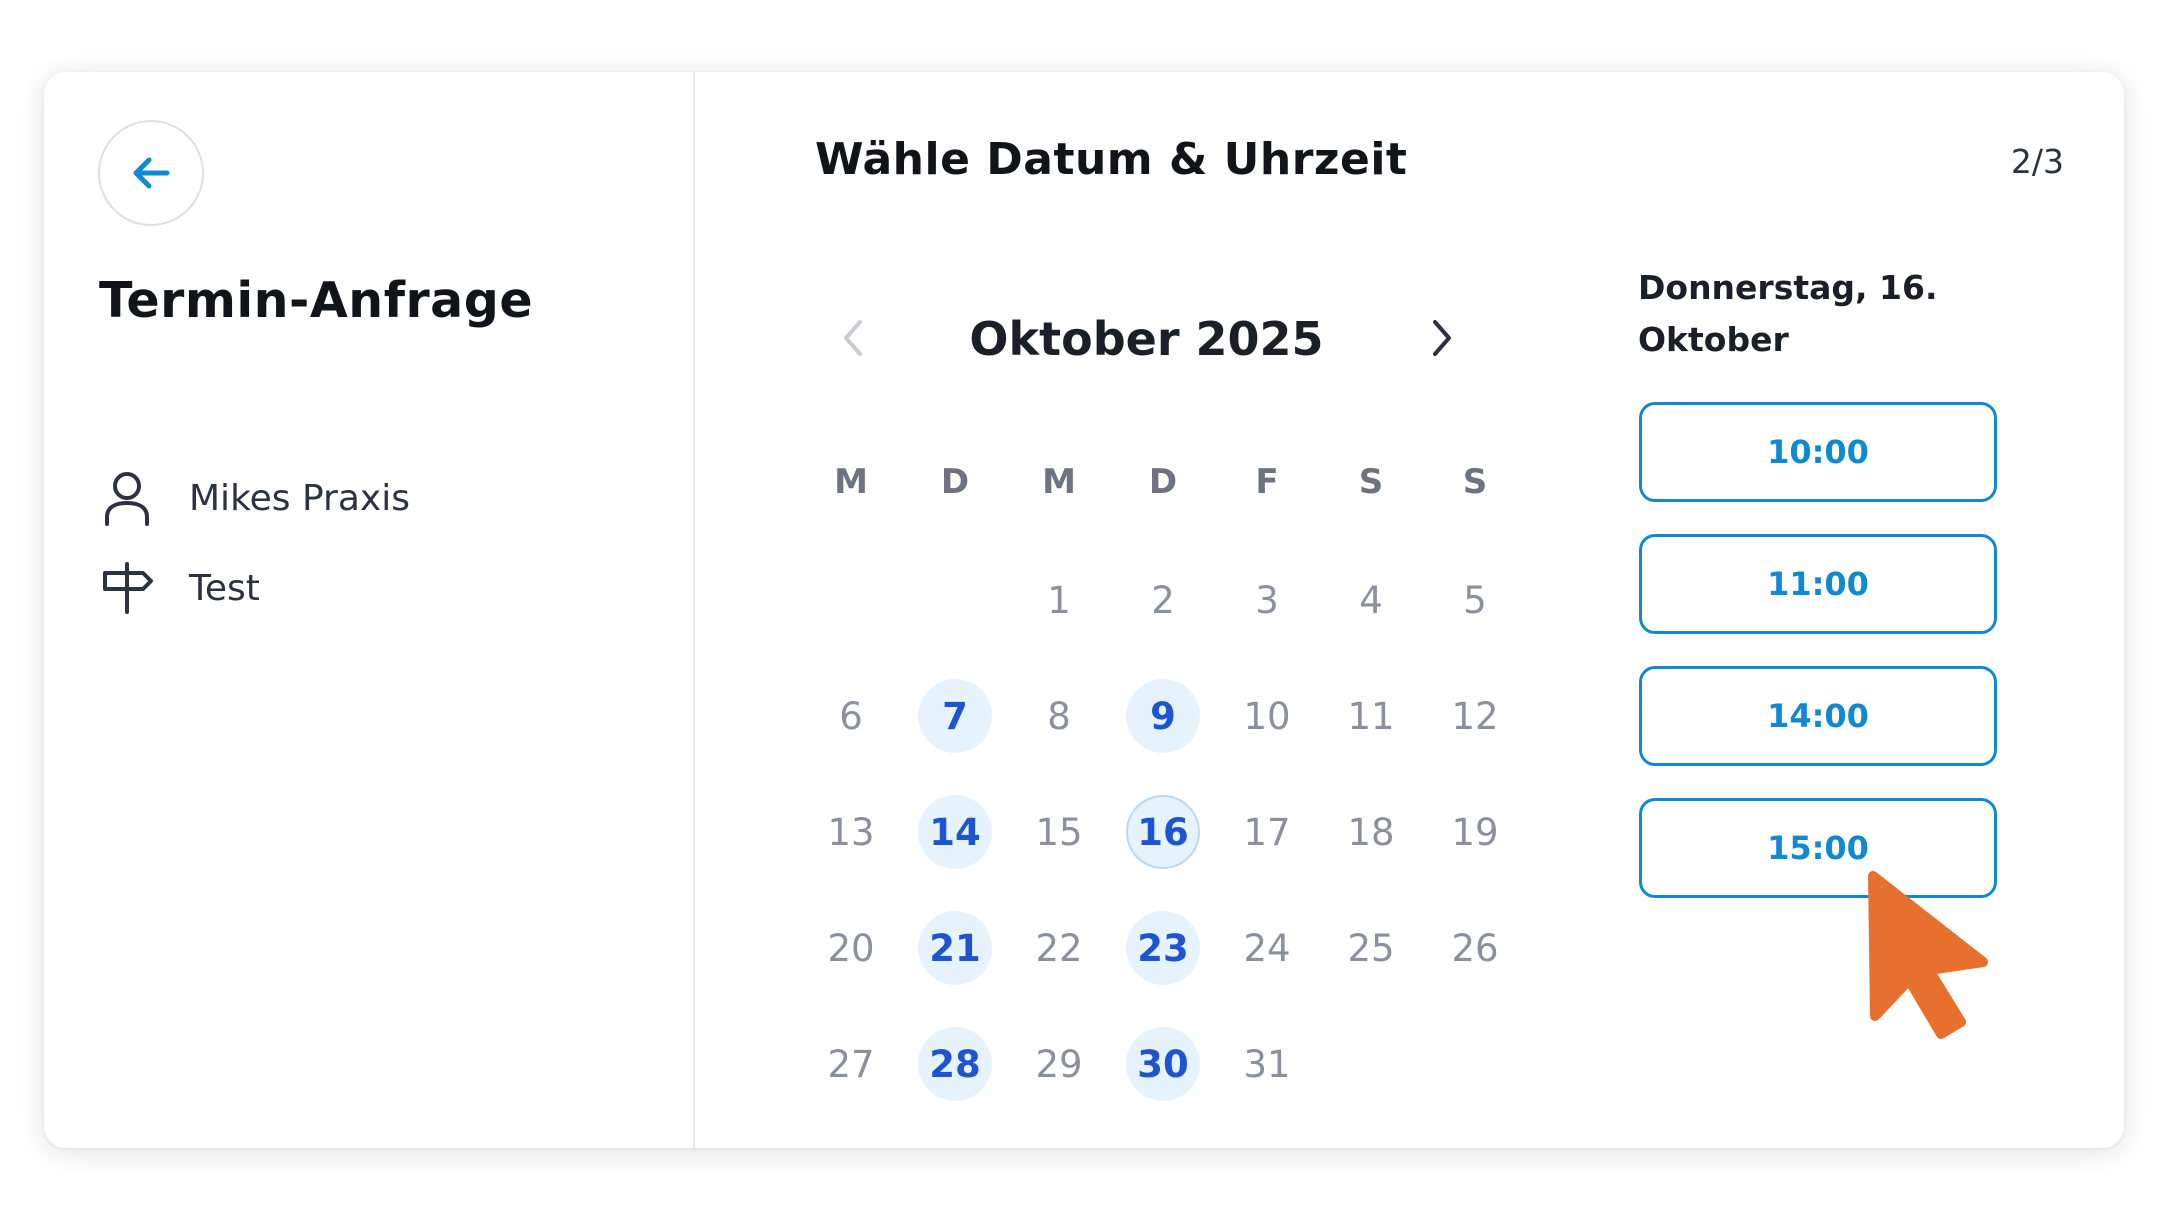 Image resolution: width=2160 pixels, height=1216 pixels. I want to click on calendar-day-number: 9, so click(1163, 716).